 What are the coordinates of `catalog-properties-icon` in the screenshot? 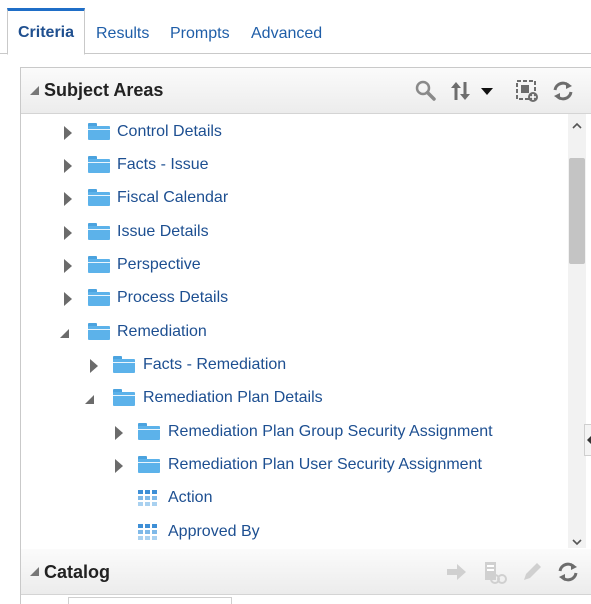 It's located at (494, 572).